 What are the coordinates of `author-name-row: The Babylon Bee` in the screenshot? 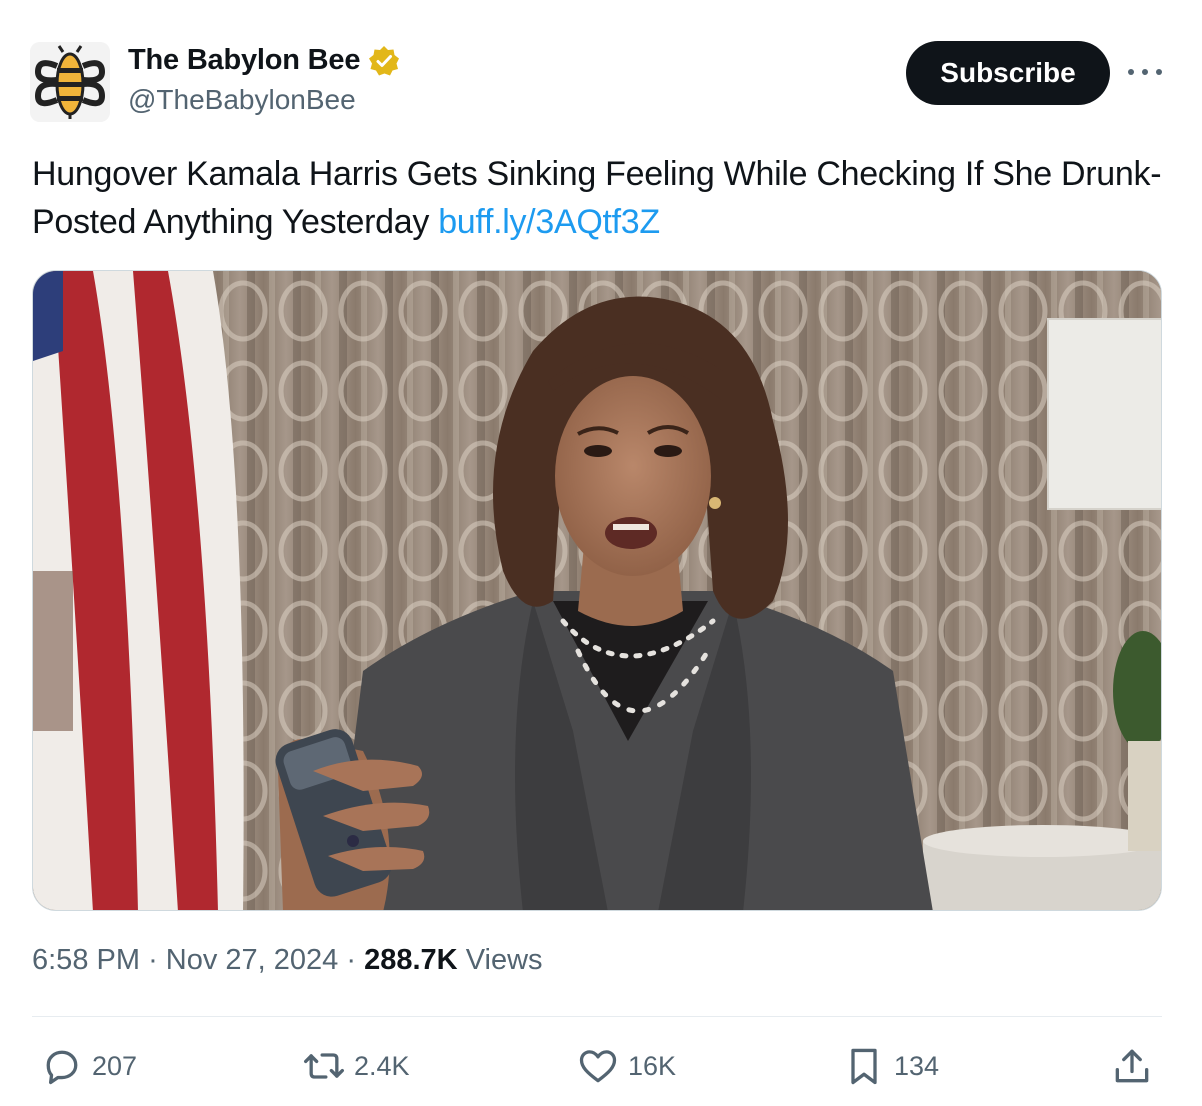 It's located at (264, 60).